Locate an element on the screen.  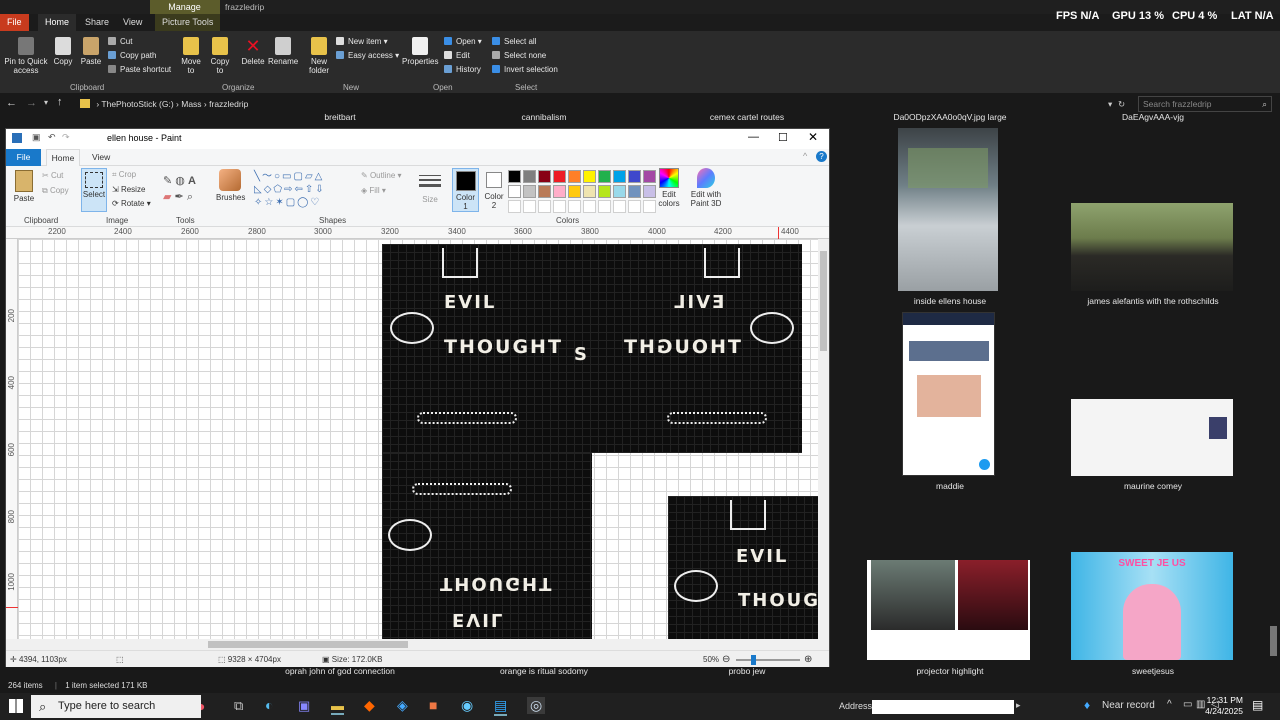
notification-icon: ▤ is located at coordinates (1257, 705).